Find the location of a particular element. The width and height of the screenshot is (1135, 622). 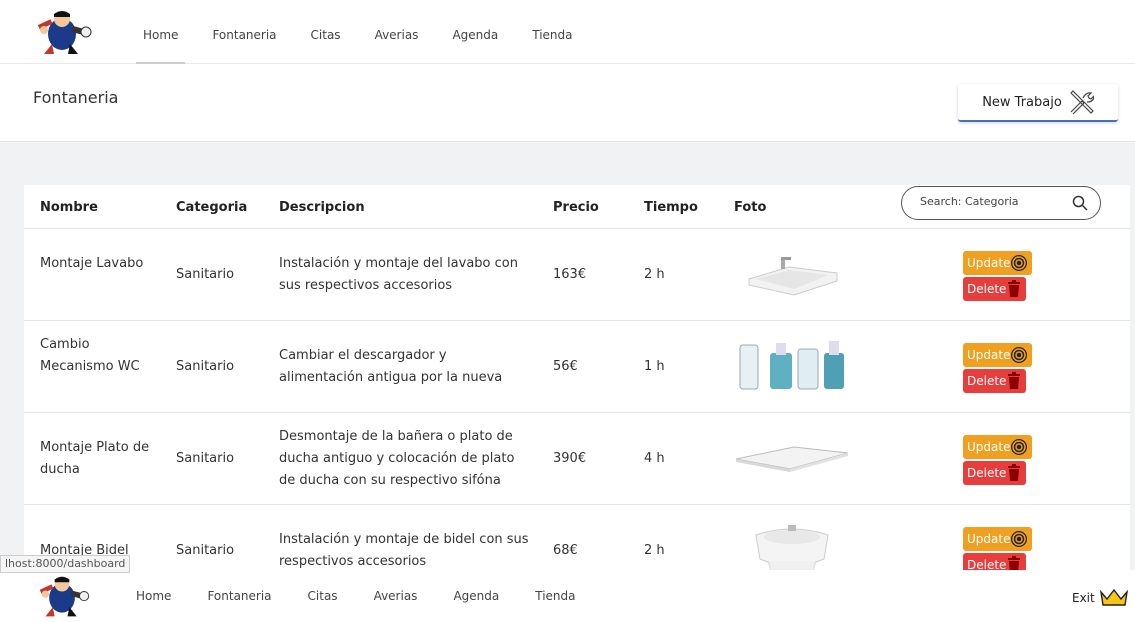

cell-precio: 56€ is located at coordinates (565, 366).